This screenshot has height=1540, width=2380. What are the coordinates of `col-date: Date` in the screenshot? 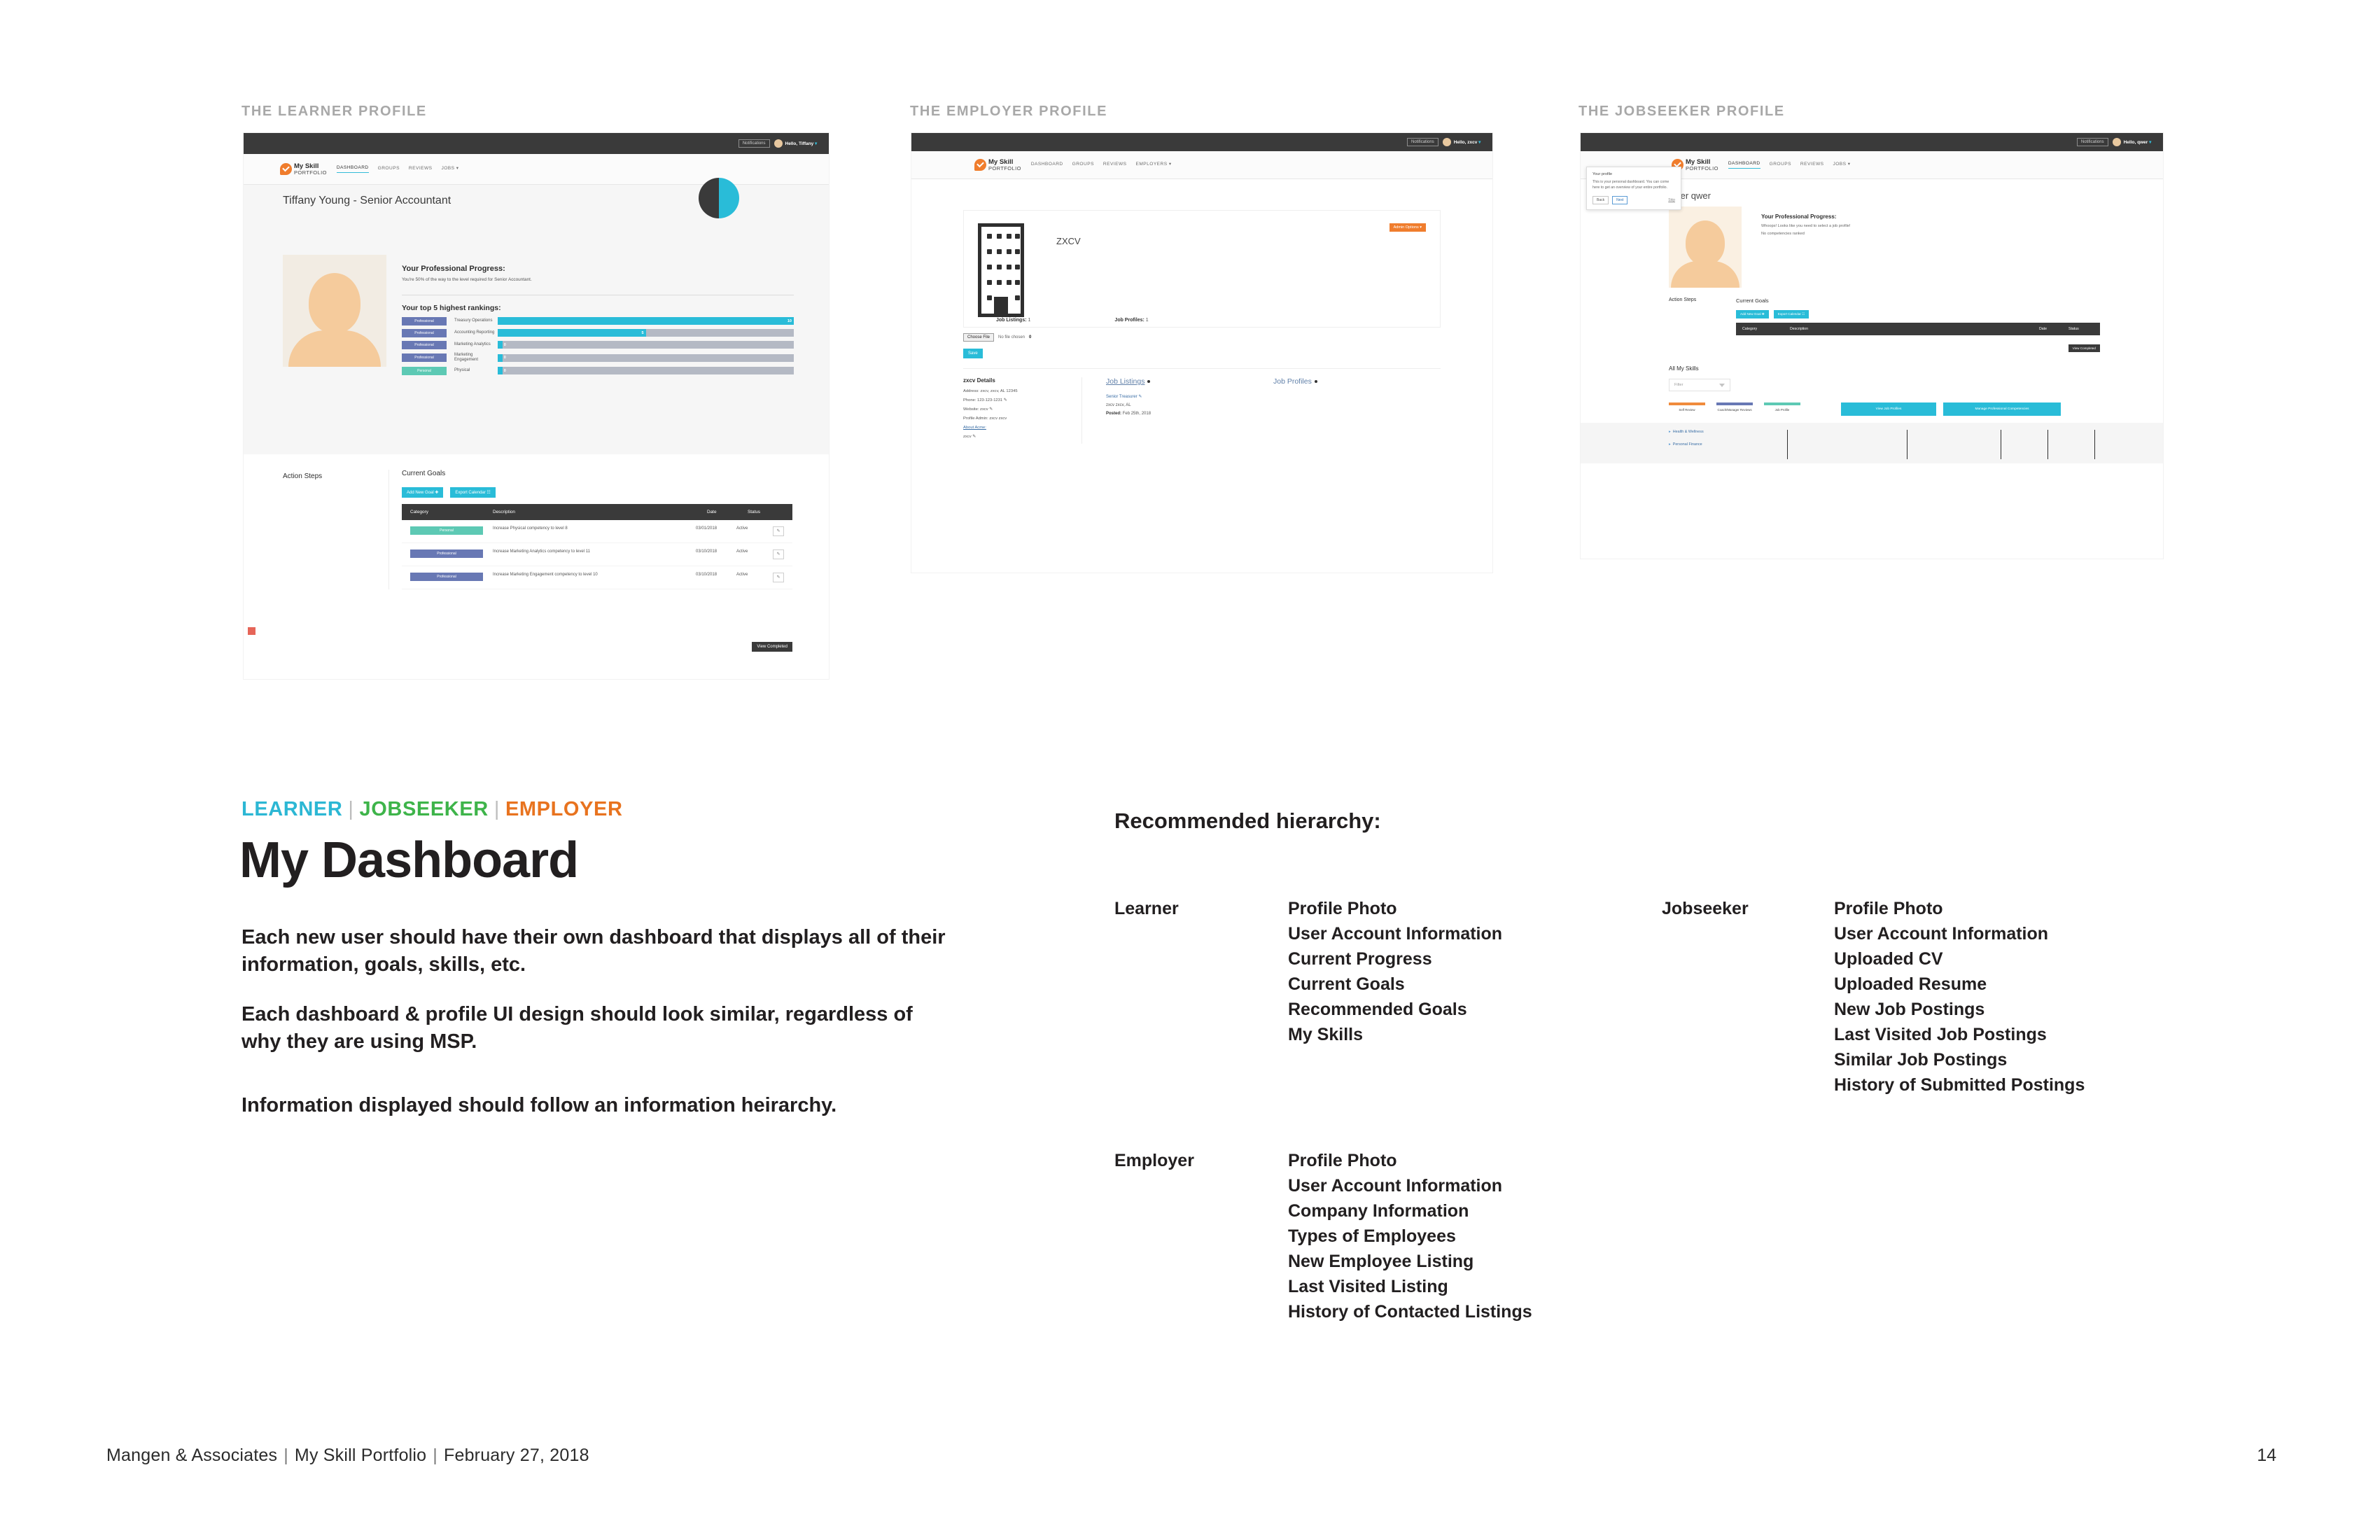 It's located at (712, 512).